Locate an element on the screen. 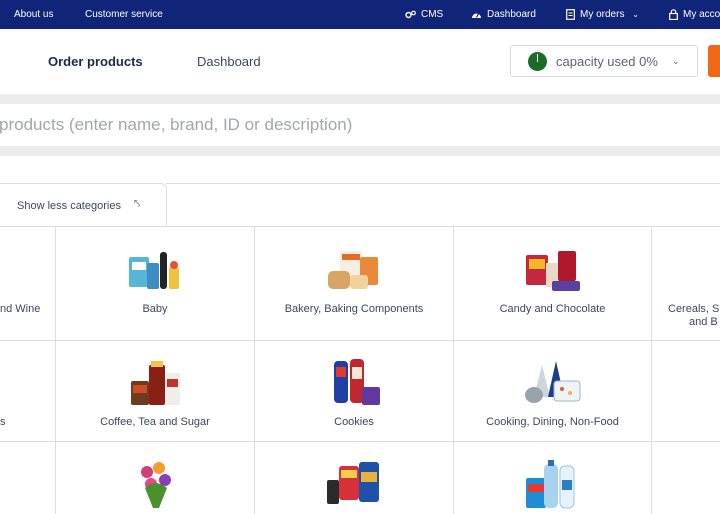 Image resolution: width=720 pixels, height=514 pixels. candy-products-image is located at coordinates (552, 271).